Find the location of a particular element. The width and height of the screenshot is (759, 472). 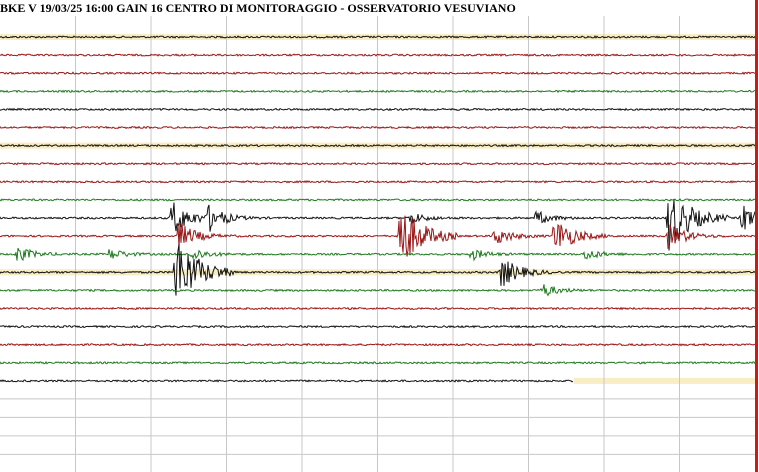

right-border is located at coordinates (756, 236).